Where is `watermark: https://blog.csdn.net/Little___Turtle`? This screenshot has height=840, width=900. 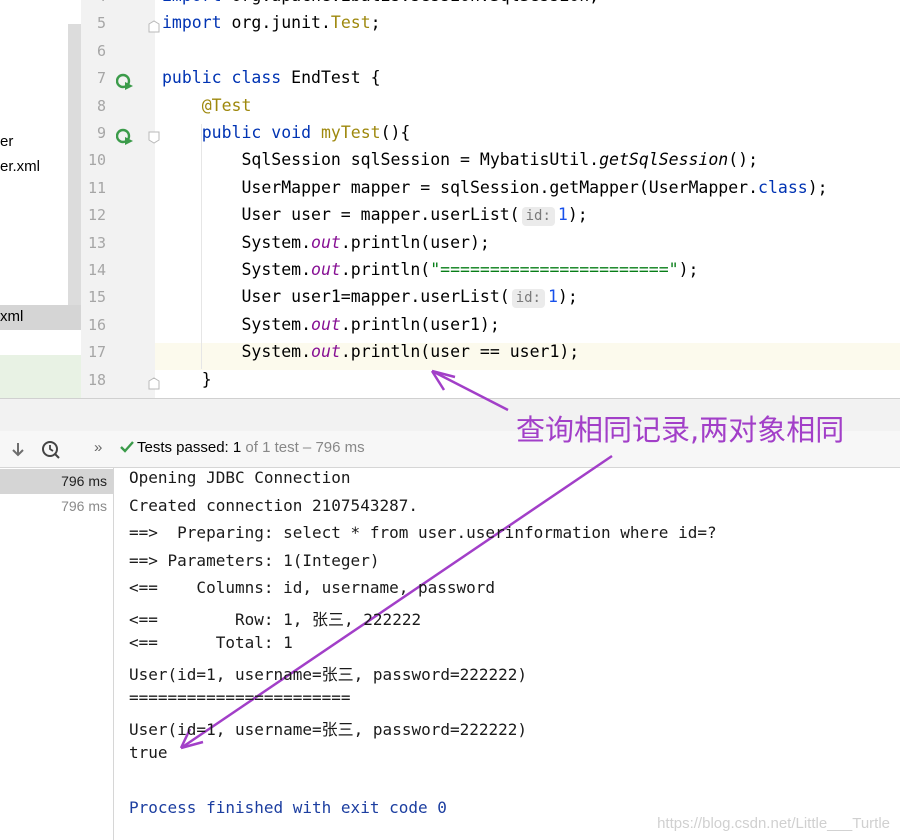
watermark: https://blog.csdn.net/Little___Turtle is located at coordinates (773, 823).